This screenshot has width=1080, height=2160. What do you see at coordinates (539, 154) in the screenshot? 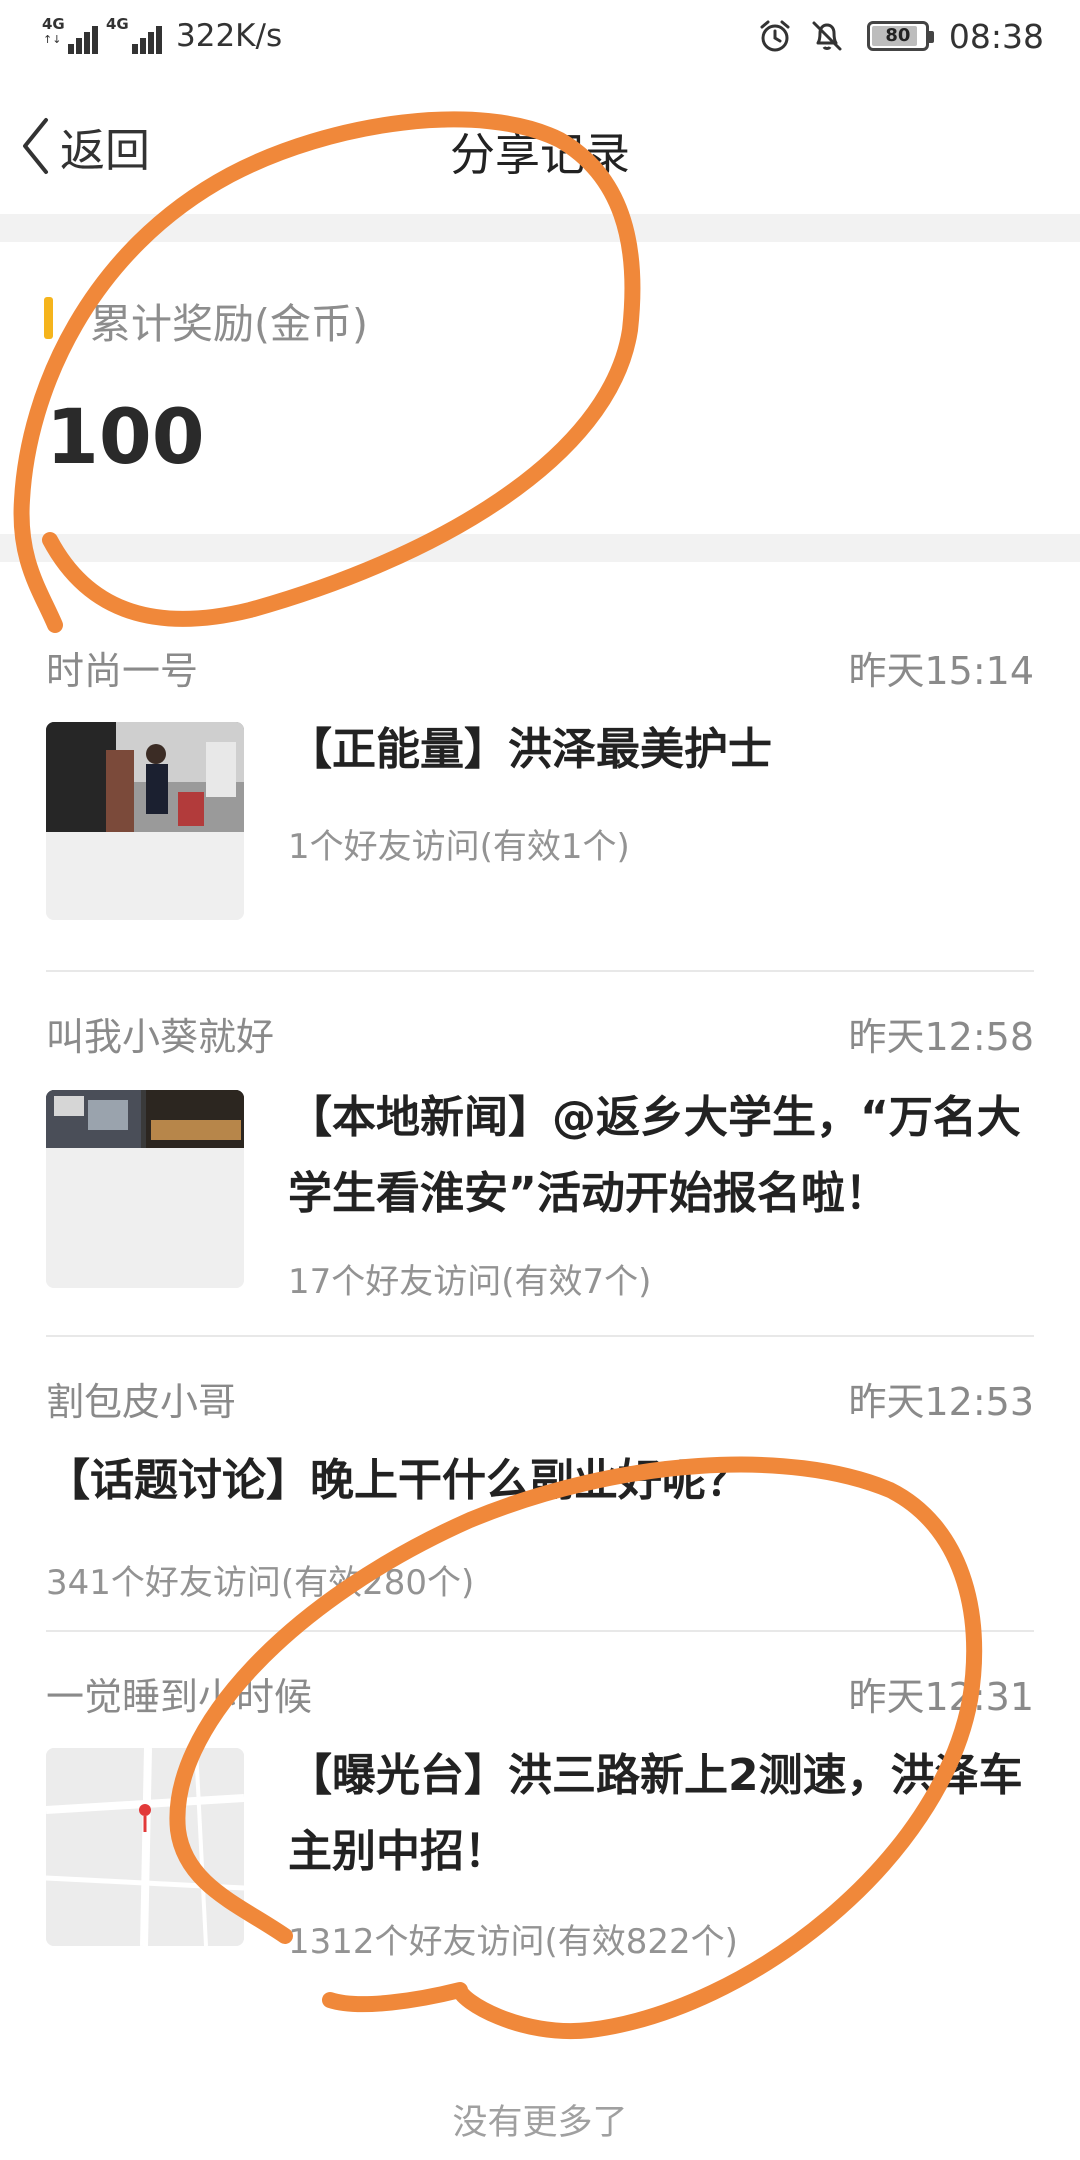
I see `page-title: 分享记录` at bounding box center [539, 154].